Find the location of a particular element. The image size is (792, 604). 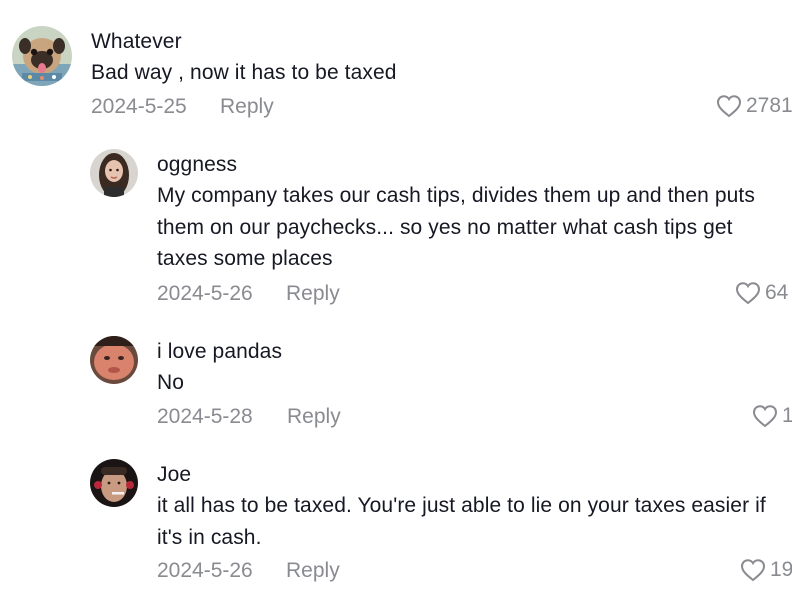

like-count: 2781 is located at coordinates (769, 105).